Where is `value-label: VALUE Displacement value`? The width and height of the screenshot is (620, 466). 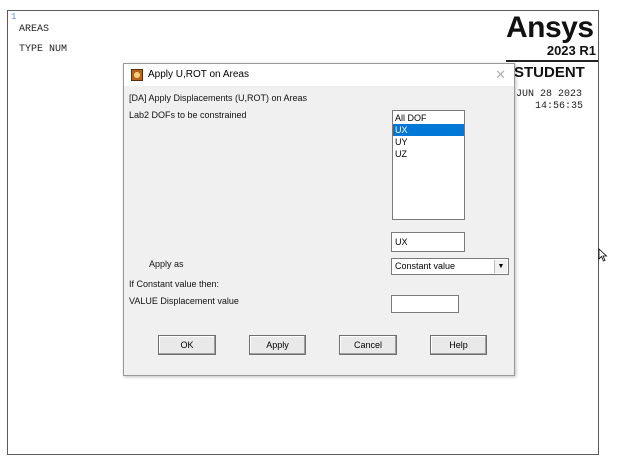
value-label: VALUE Displacement value is located at coordinates (184, 301).